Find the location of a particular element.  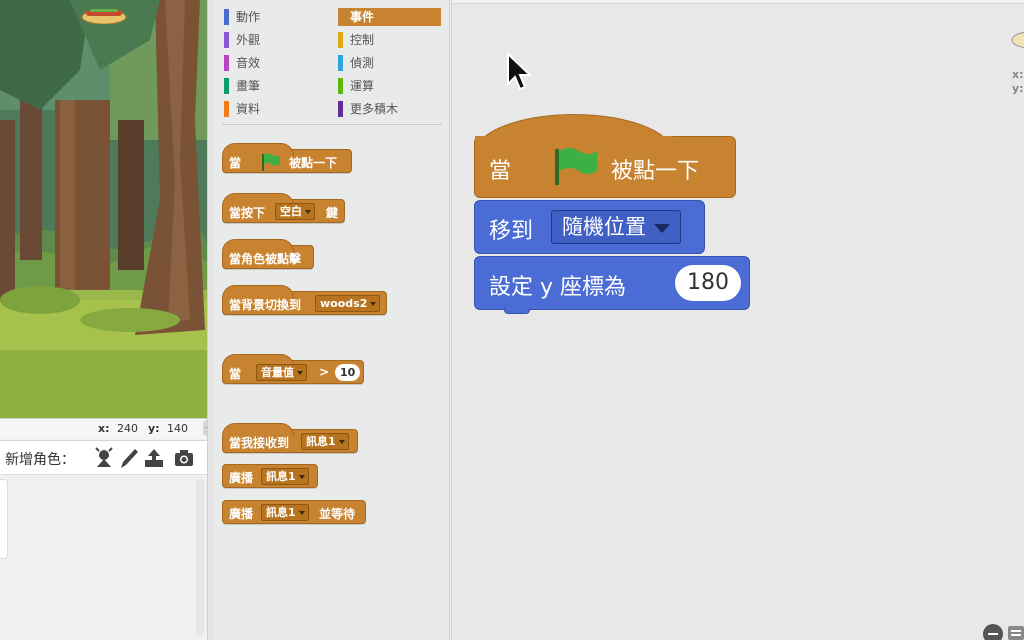

receive-message-dropdown: 訊息1 is located at coordinates (325, 441).